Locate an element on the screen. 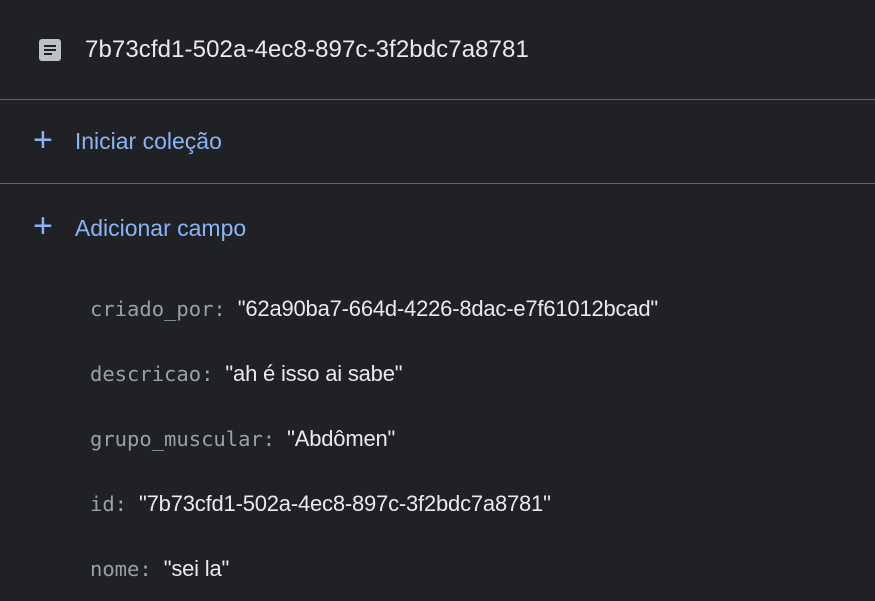 The width and height of the screenshot is (875, 601). field-value: "Abdômen" is located at coordinates (341, 438).